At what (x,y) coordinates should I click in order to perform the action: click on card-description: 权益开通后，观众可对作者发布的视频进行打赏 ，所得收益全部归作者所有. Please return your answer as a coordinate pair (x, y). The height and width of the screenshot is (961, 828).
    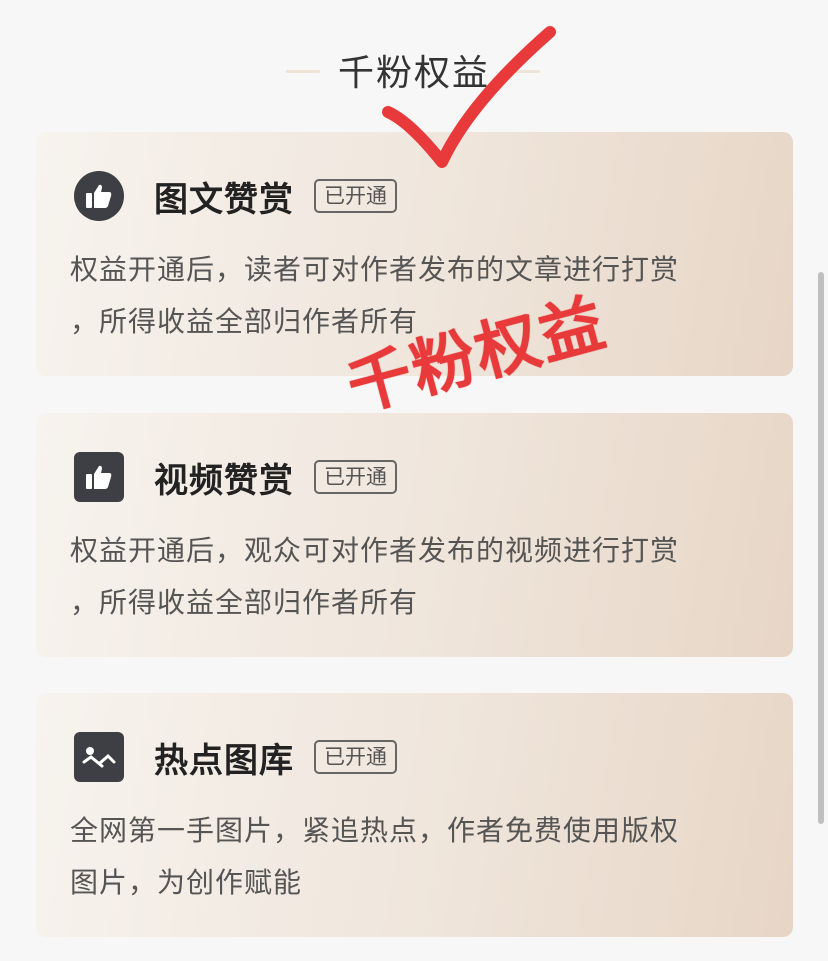
    Looking at the image, I should click on (375, 576).